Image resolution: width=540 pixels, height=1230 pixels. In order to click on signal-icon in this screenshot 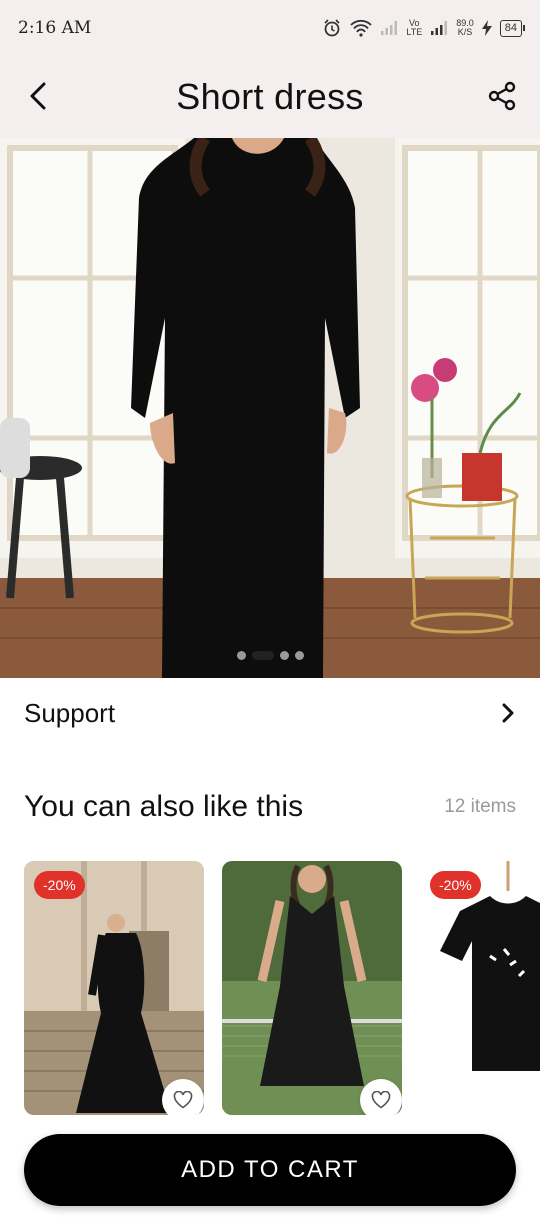, I will do `click(389, 28)`.